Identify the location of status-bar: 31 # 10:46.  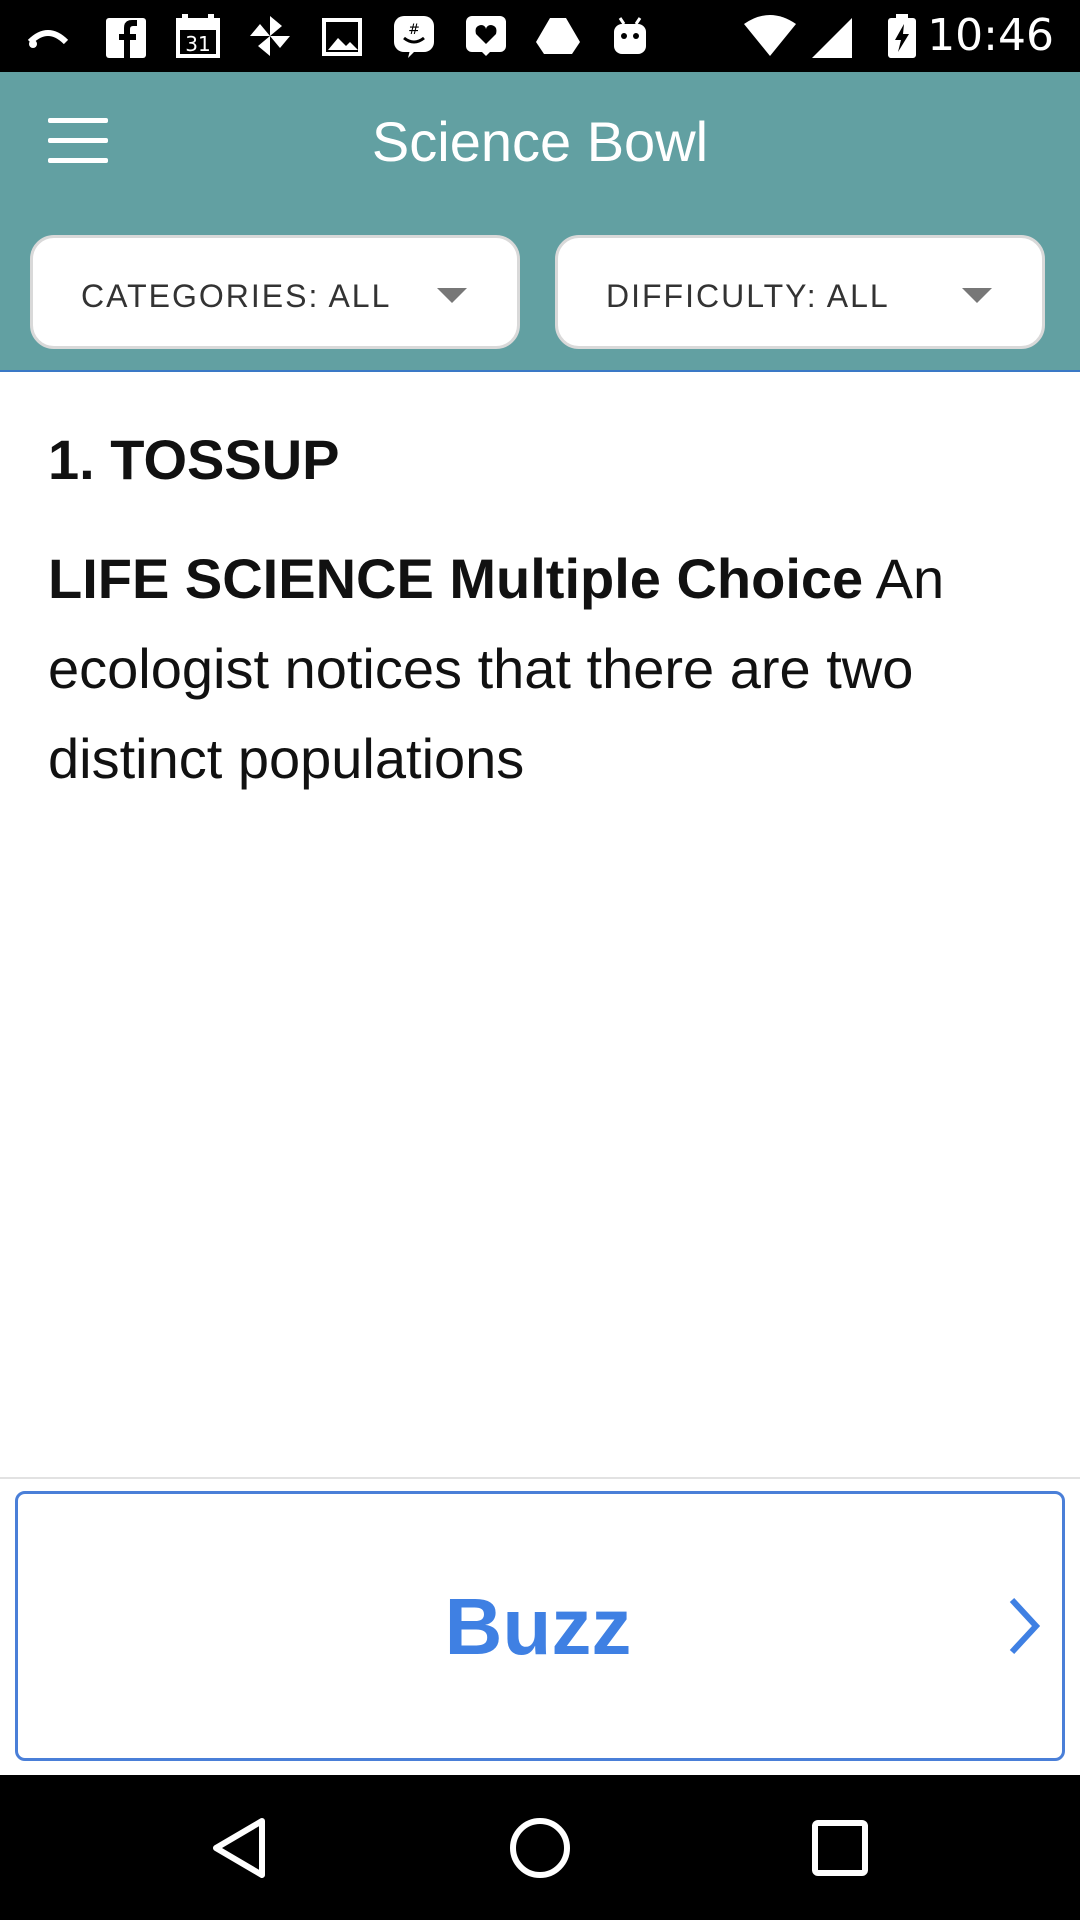
(540, 36).